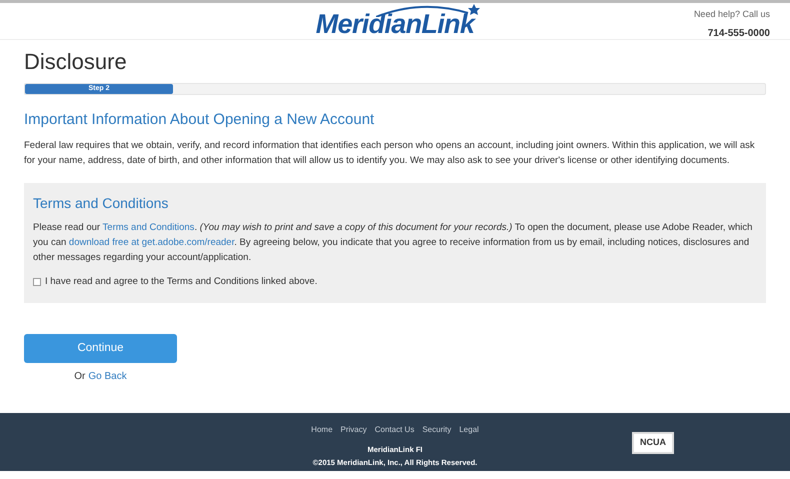 The image size is (790, 479). What do you see at coordinates (353, 430) in the screenshot?
I see `footer-link: Privacy` at bounding box center [353, 430].